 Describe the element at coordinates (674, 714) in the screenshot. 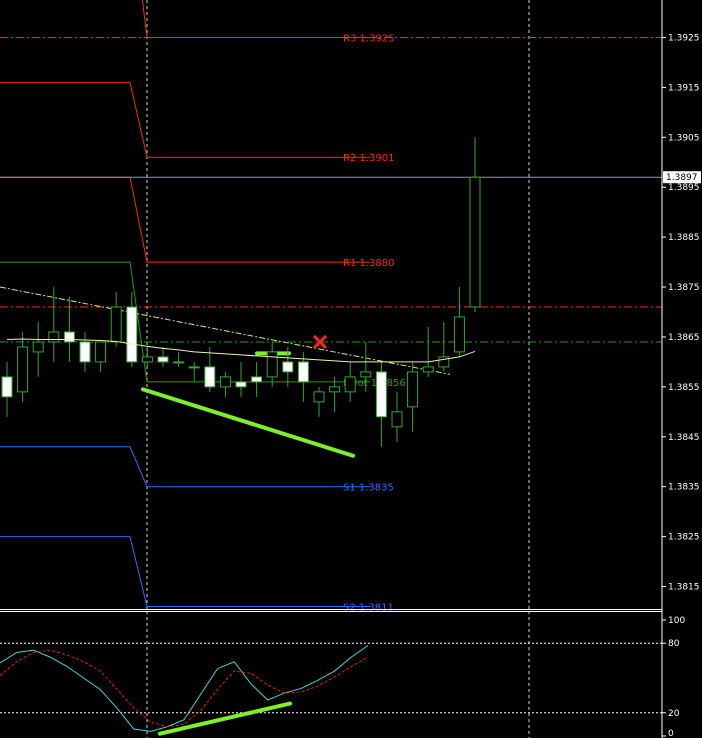

I see `stochastic-tick-label: 20` at that location.